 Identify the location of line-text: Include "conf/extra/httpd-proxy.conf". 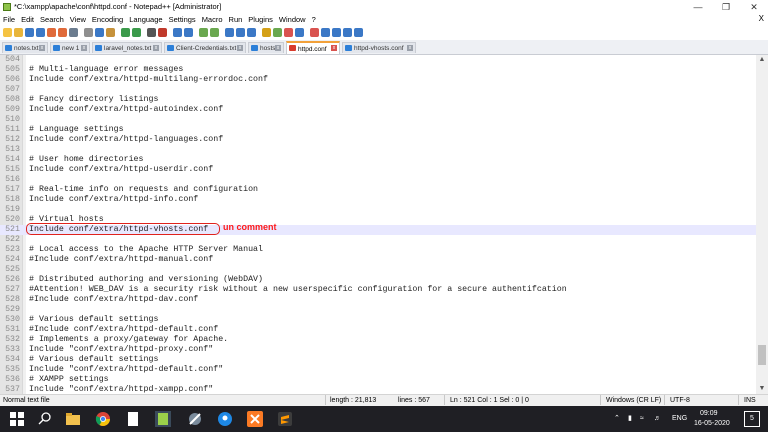
(121, 350).